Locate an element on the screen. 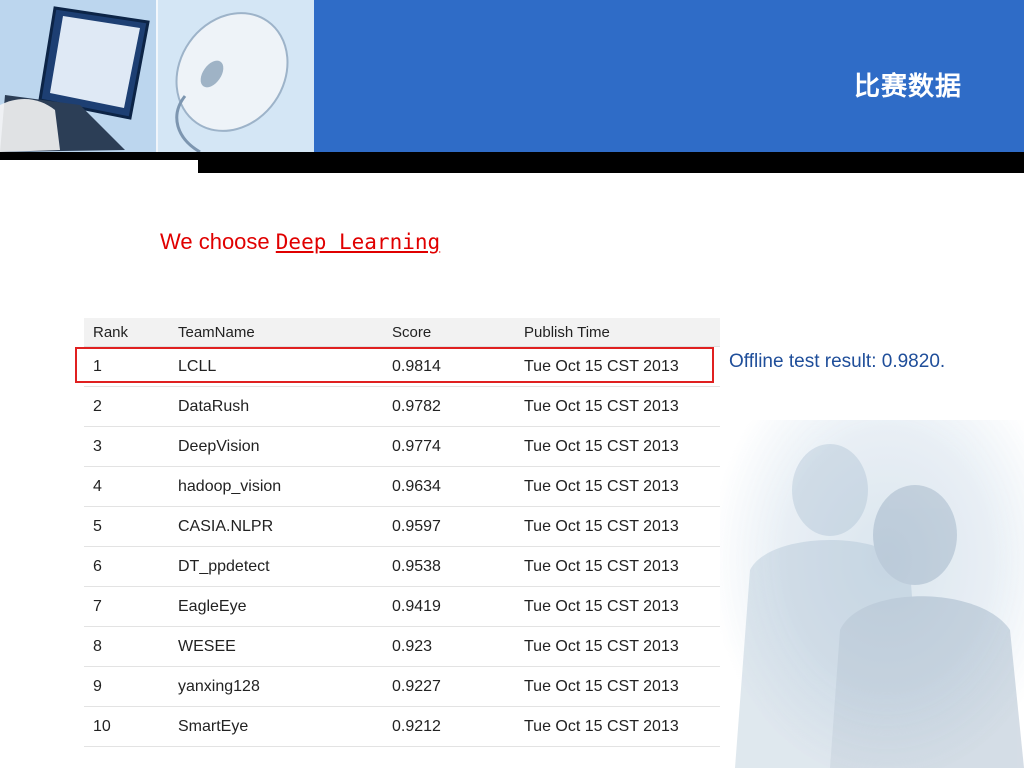  cell-rank: 10 is located at coordinates (102, 726).